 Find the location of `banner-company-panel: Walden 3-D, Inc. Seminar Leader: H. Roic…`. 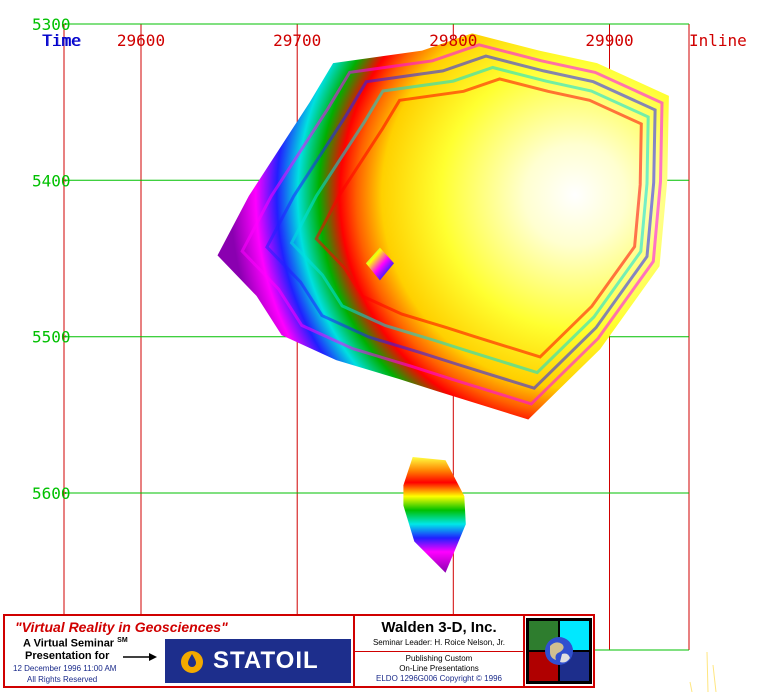

banner-company-panel: Walden 3-D, Inc. Seminar Leader: H. Roic… is located at coordinates (440, 651).